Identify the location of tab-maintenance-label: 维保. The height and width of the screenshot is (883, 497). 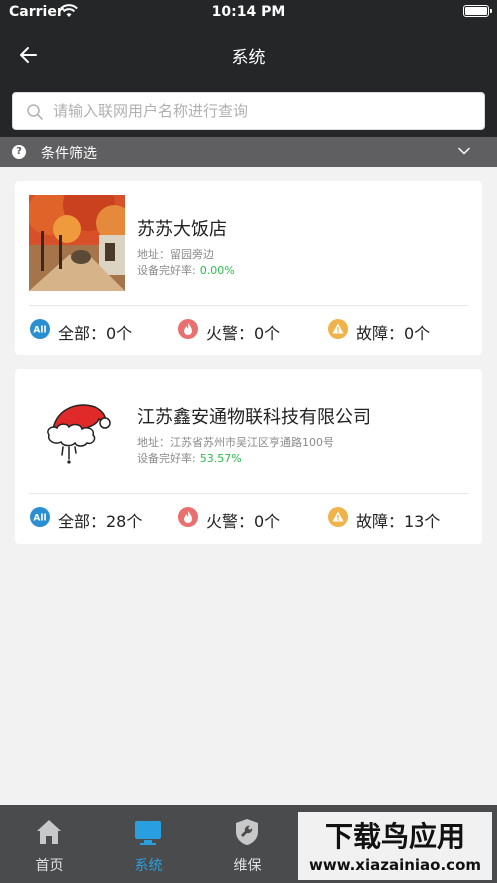
(247, 866).